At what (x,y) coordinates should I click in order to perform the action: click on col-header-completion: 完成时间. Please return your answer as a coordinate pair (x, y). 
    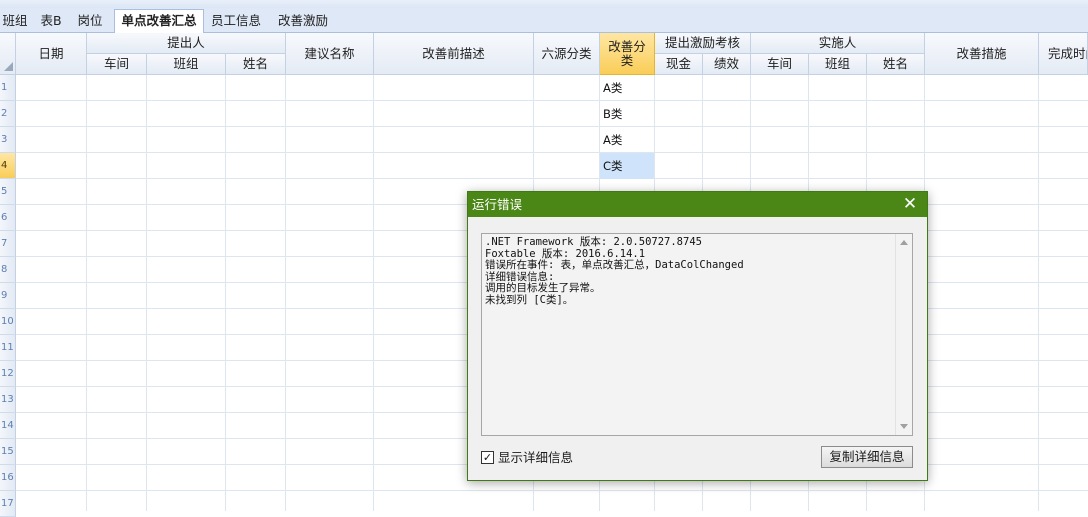
    Looking at the image, I should click on (1063, 54).